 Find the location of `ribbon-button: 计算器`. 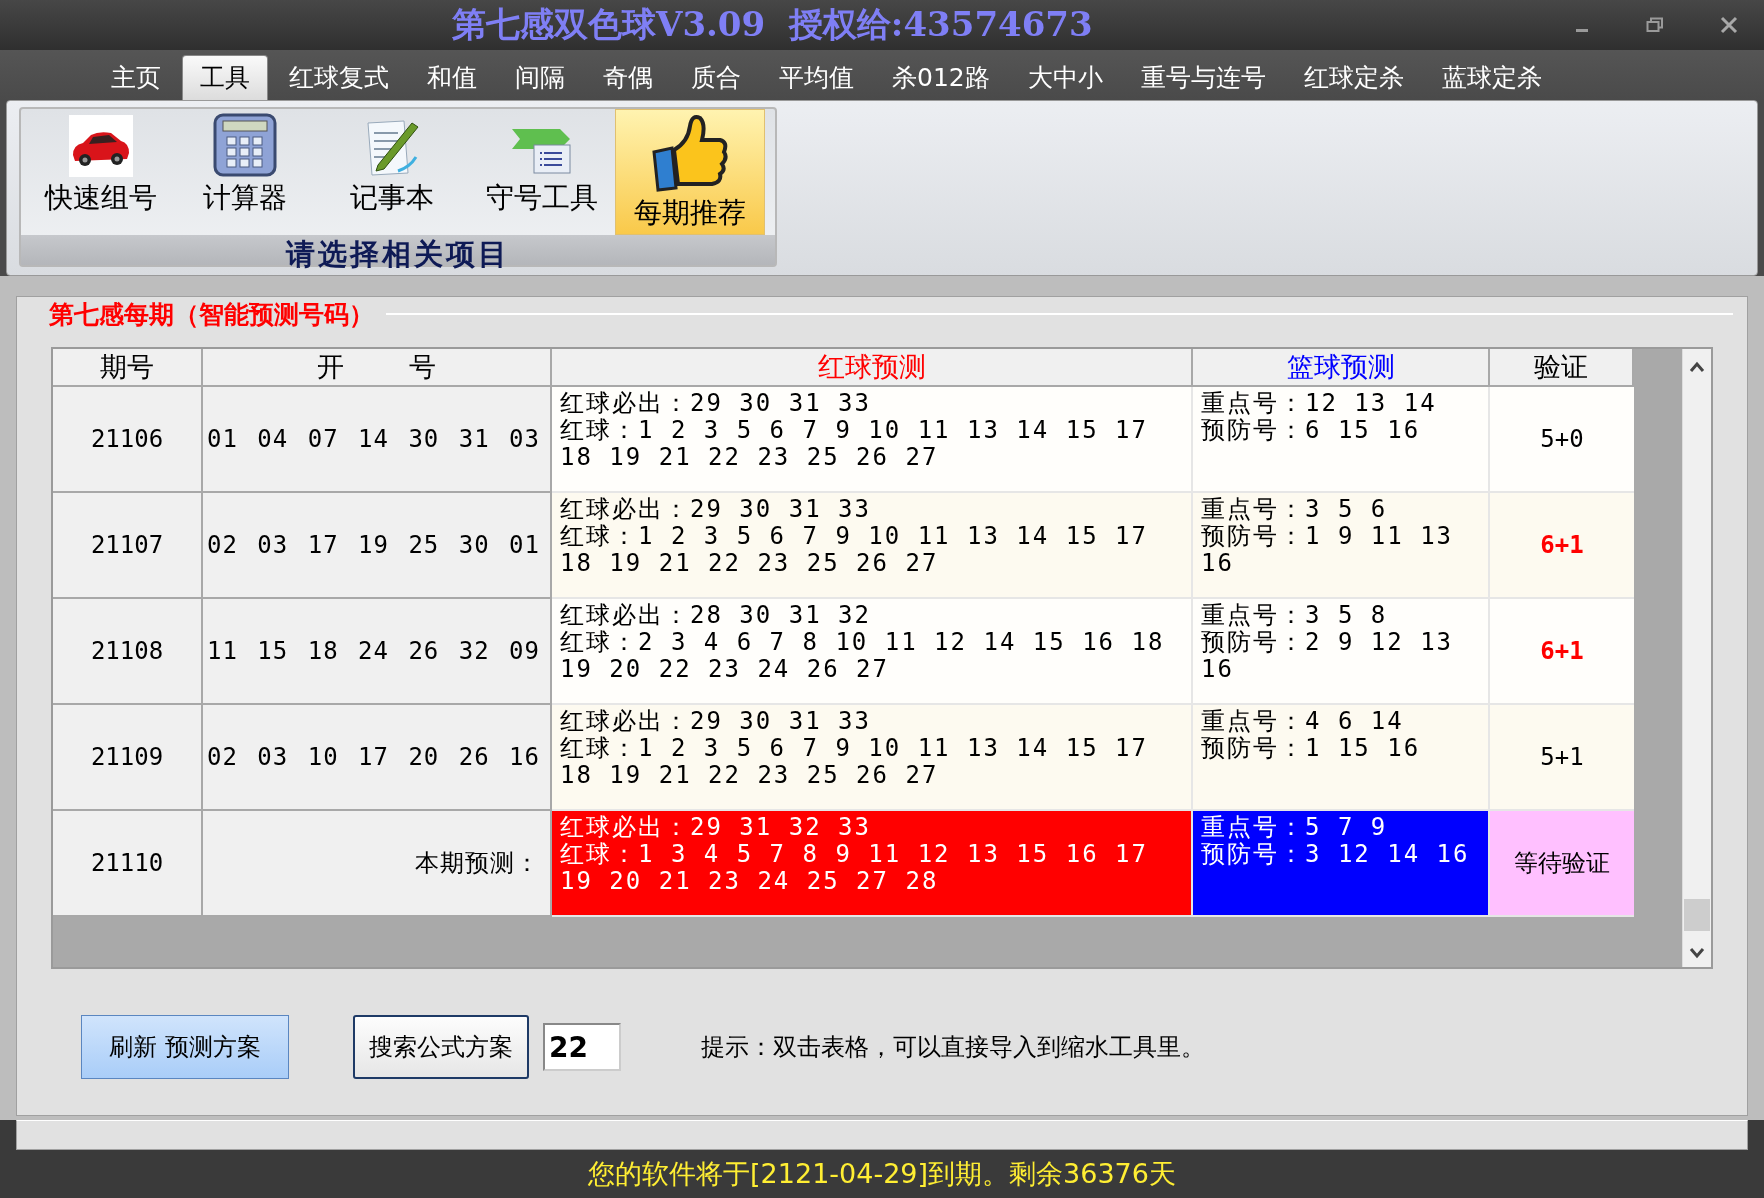

ribbon-button: 计算器 is located at coordinates (245, 172).